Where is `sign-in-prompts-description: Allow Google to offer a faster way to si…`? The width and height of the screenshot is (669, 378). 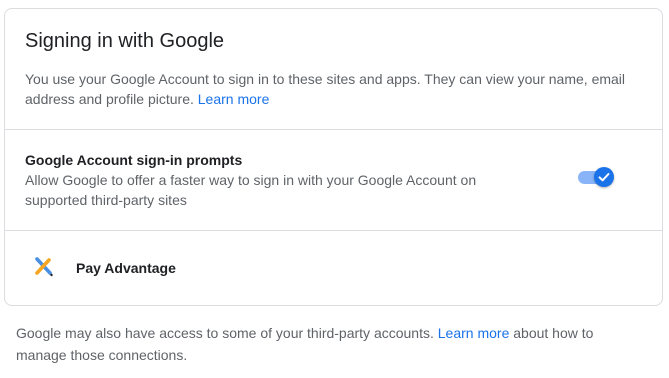
sign-in-prompts-description: Allow Google to offer a faster way to si… is located at coordinates (251, 190).